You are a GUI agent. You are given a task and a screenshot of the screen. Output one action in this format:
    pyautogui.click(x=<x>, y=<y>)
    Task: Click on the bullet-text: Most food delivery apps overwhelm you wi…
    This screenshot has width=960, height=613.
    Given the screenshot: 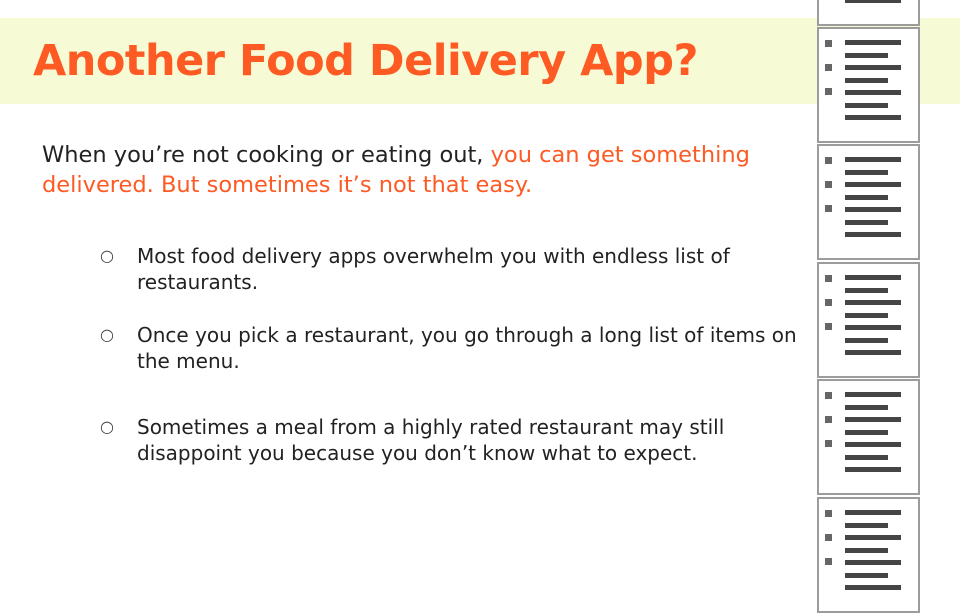 What is the action you would take?
    pyautogui.click(x=433, y=269)
    